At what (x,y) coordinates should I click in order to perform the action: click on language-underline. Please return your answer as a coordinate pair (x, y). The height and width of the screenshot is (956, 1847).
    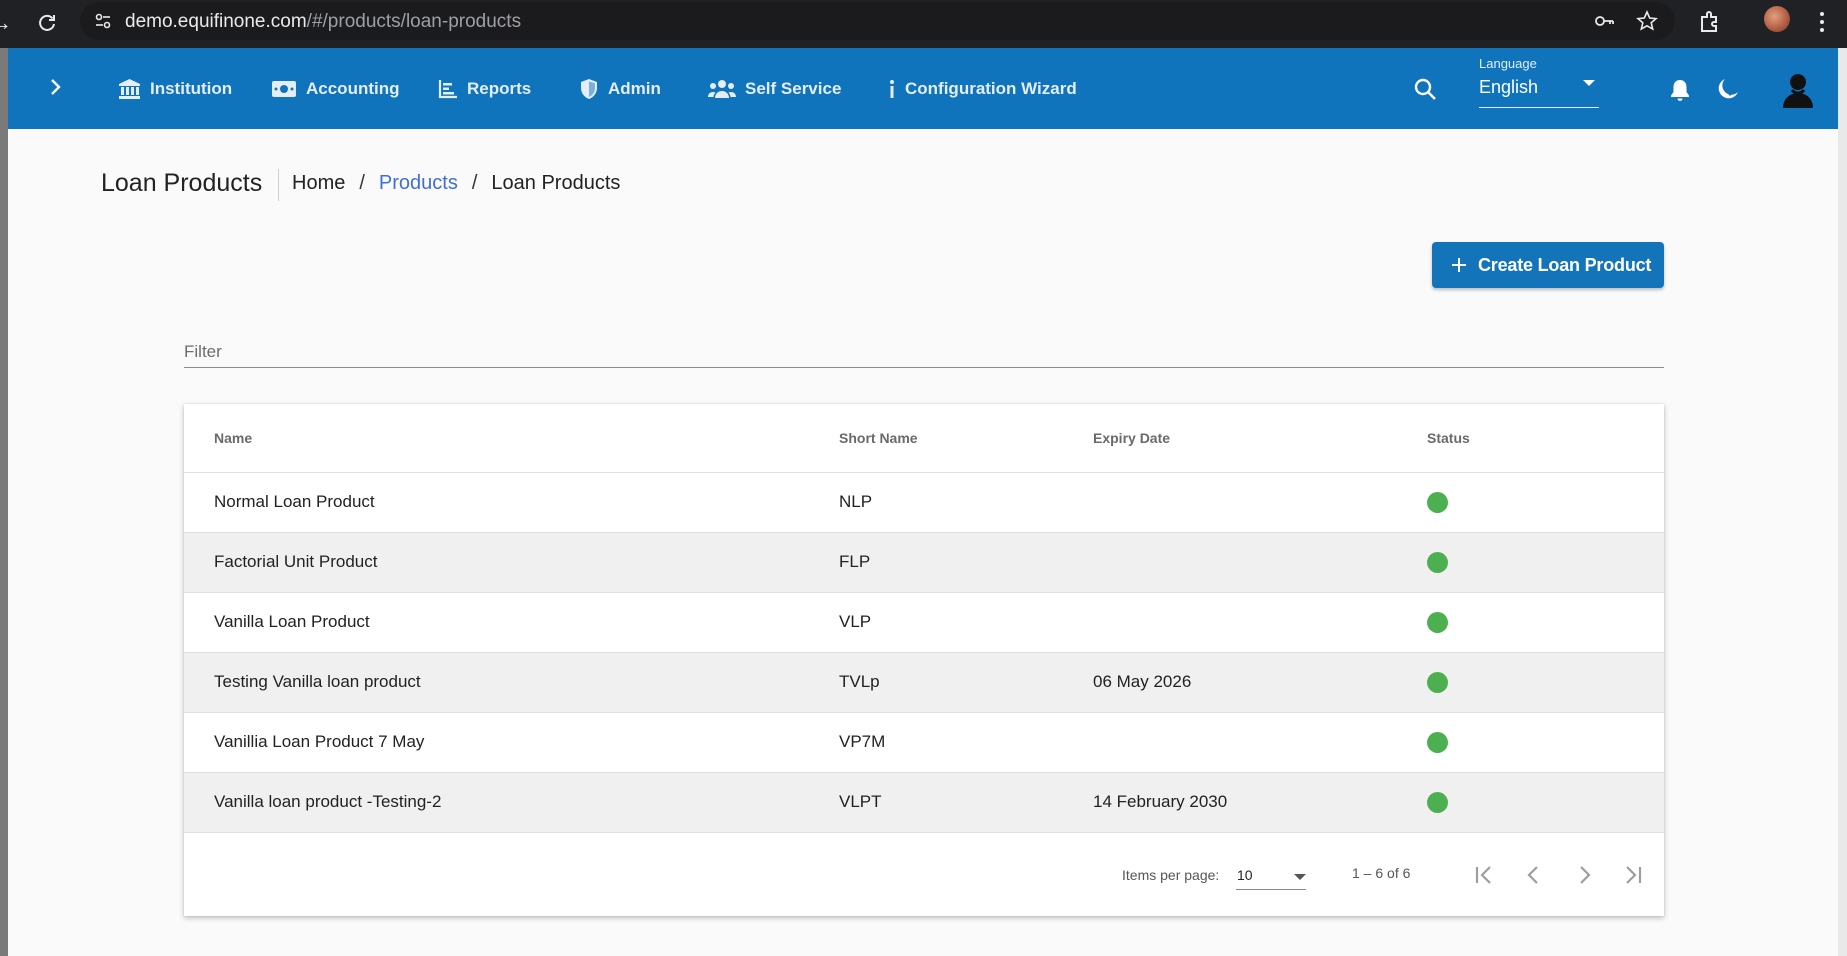
    Looking at the image, I should click on (1539, 107).